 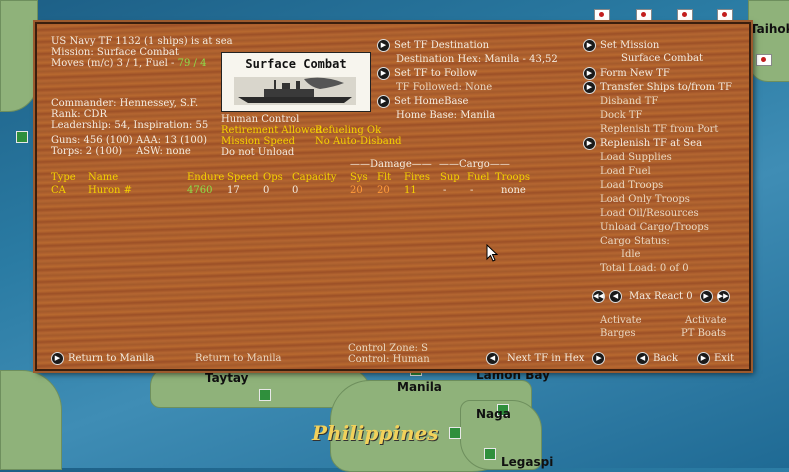 What do you see at coordinates (436, 73) in the screenshot?
I see `set-tf-follow-label: Set TF to Follow` at bounding box center [436, 73].